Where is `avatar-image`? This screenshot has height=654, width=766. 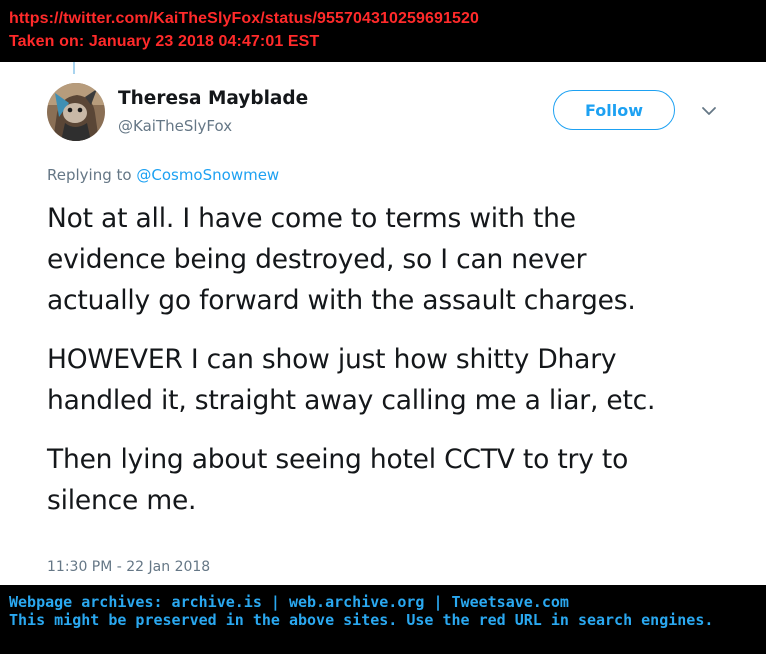 avatar-image is located at coordinates (76, 112).